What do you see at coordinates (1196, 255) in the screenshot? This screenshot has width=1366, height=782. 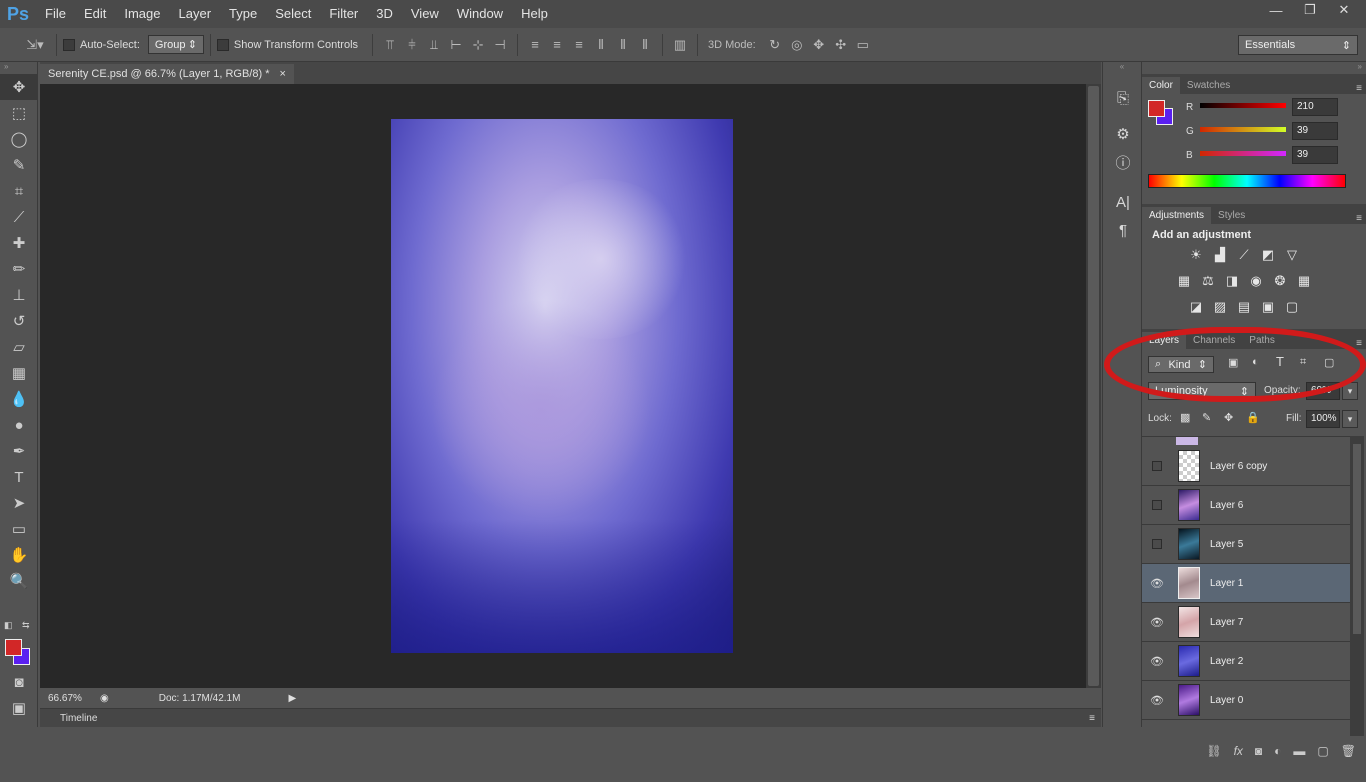 I see `brightness-icon: ☀` at bounding box center [1196, 255].